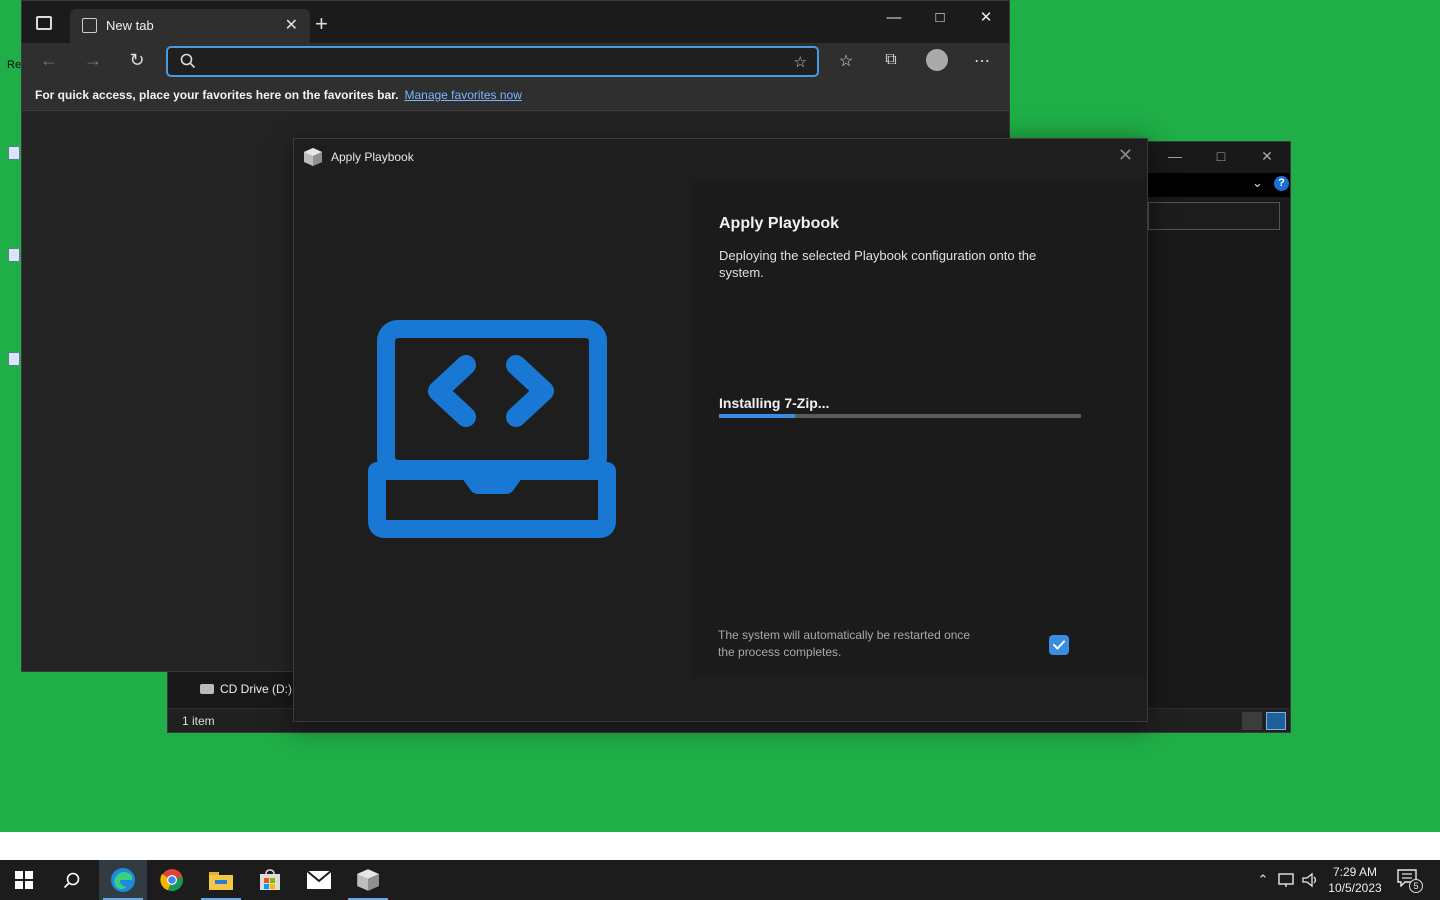 The width and height of the screenshot is (1440, 900). I want to click on details-view-button, so click(1252, 721).